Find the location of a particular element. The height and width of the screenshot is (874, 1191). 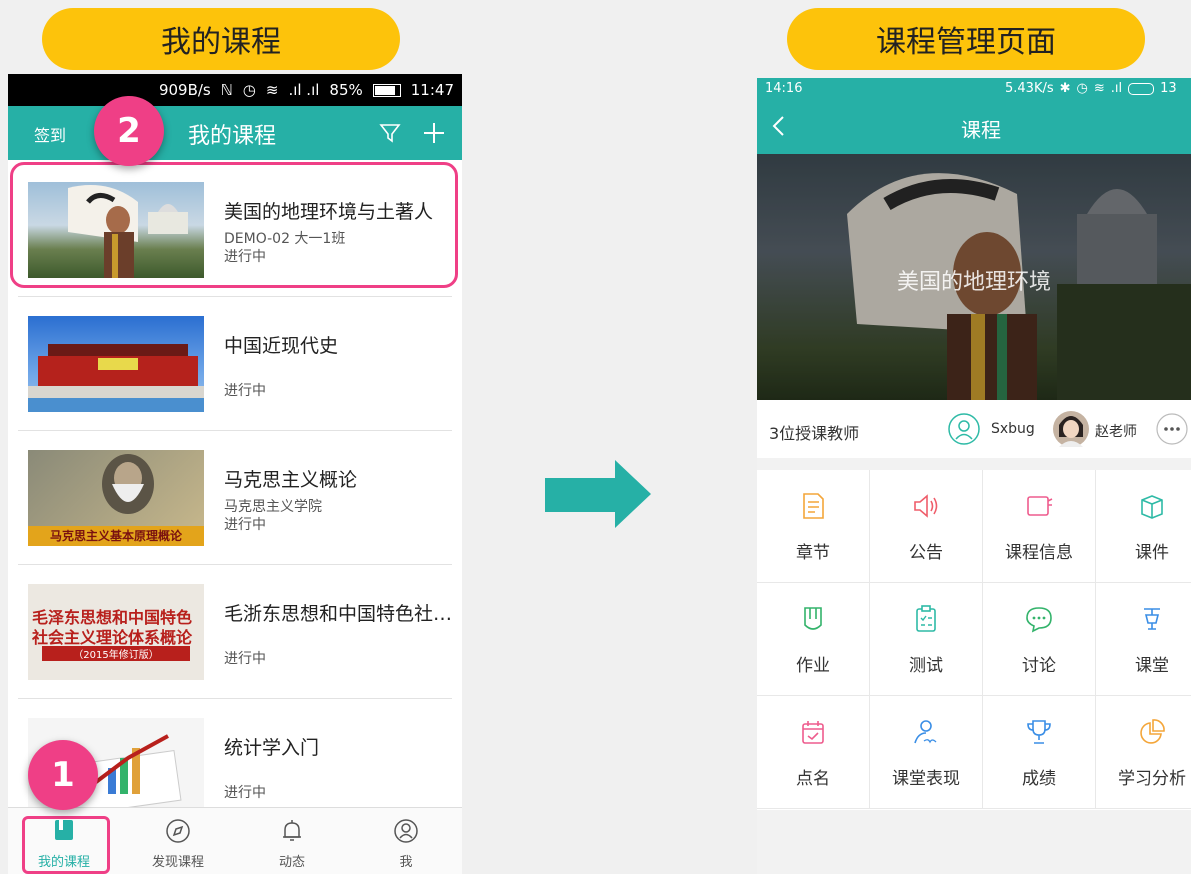

right-caption-text: 课程管理页面 is located at coordinates (966, 42).